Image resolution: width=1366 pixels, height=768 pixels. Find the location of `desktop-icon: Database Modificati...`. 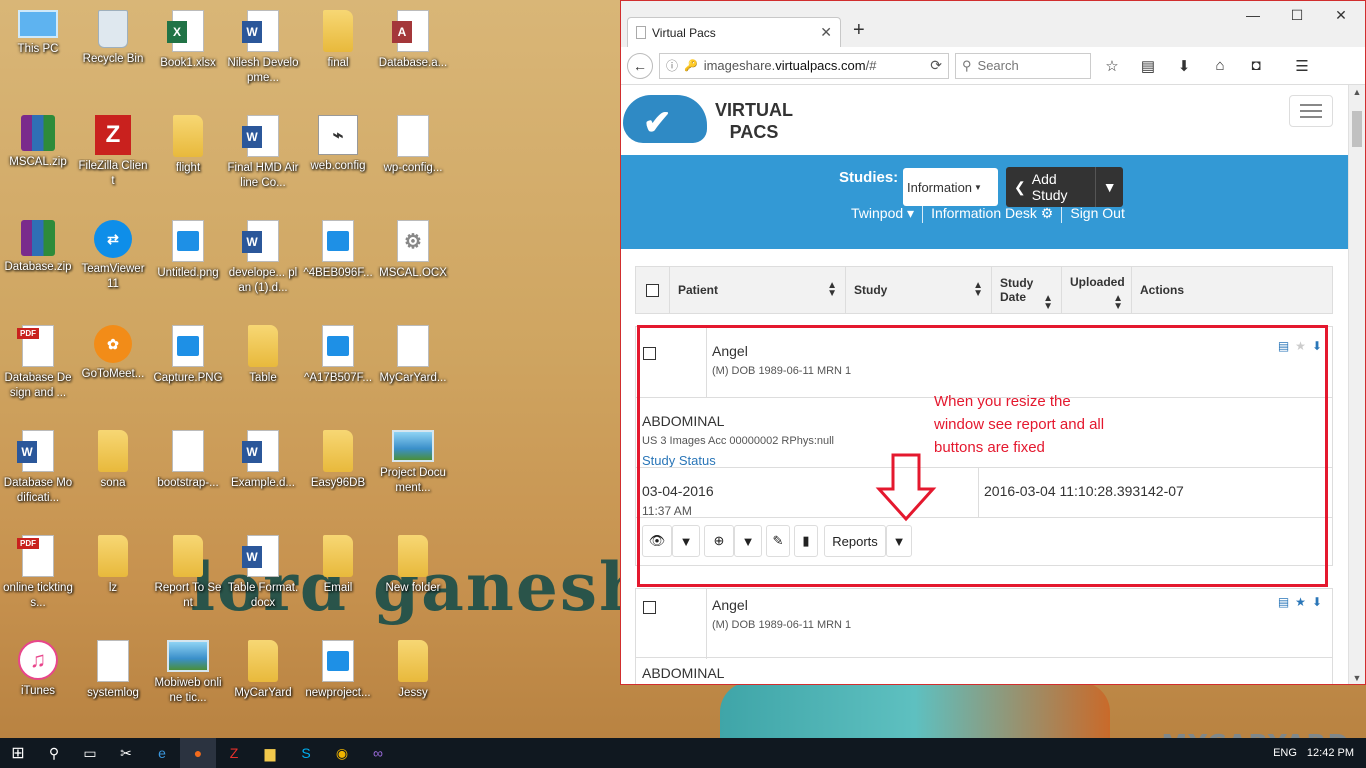

desktop-icon: Database Modificati... is located at coordinates (38, 470).